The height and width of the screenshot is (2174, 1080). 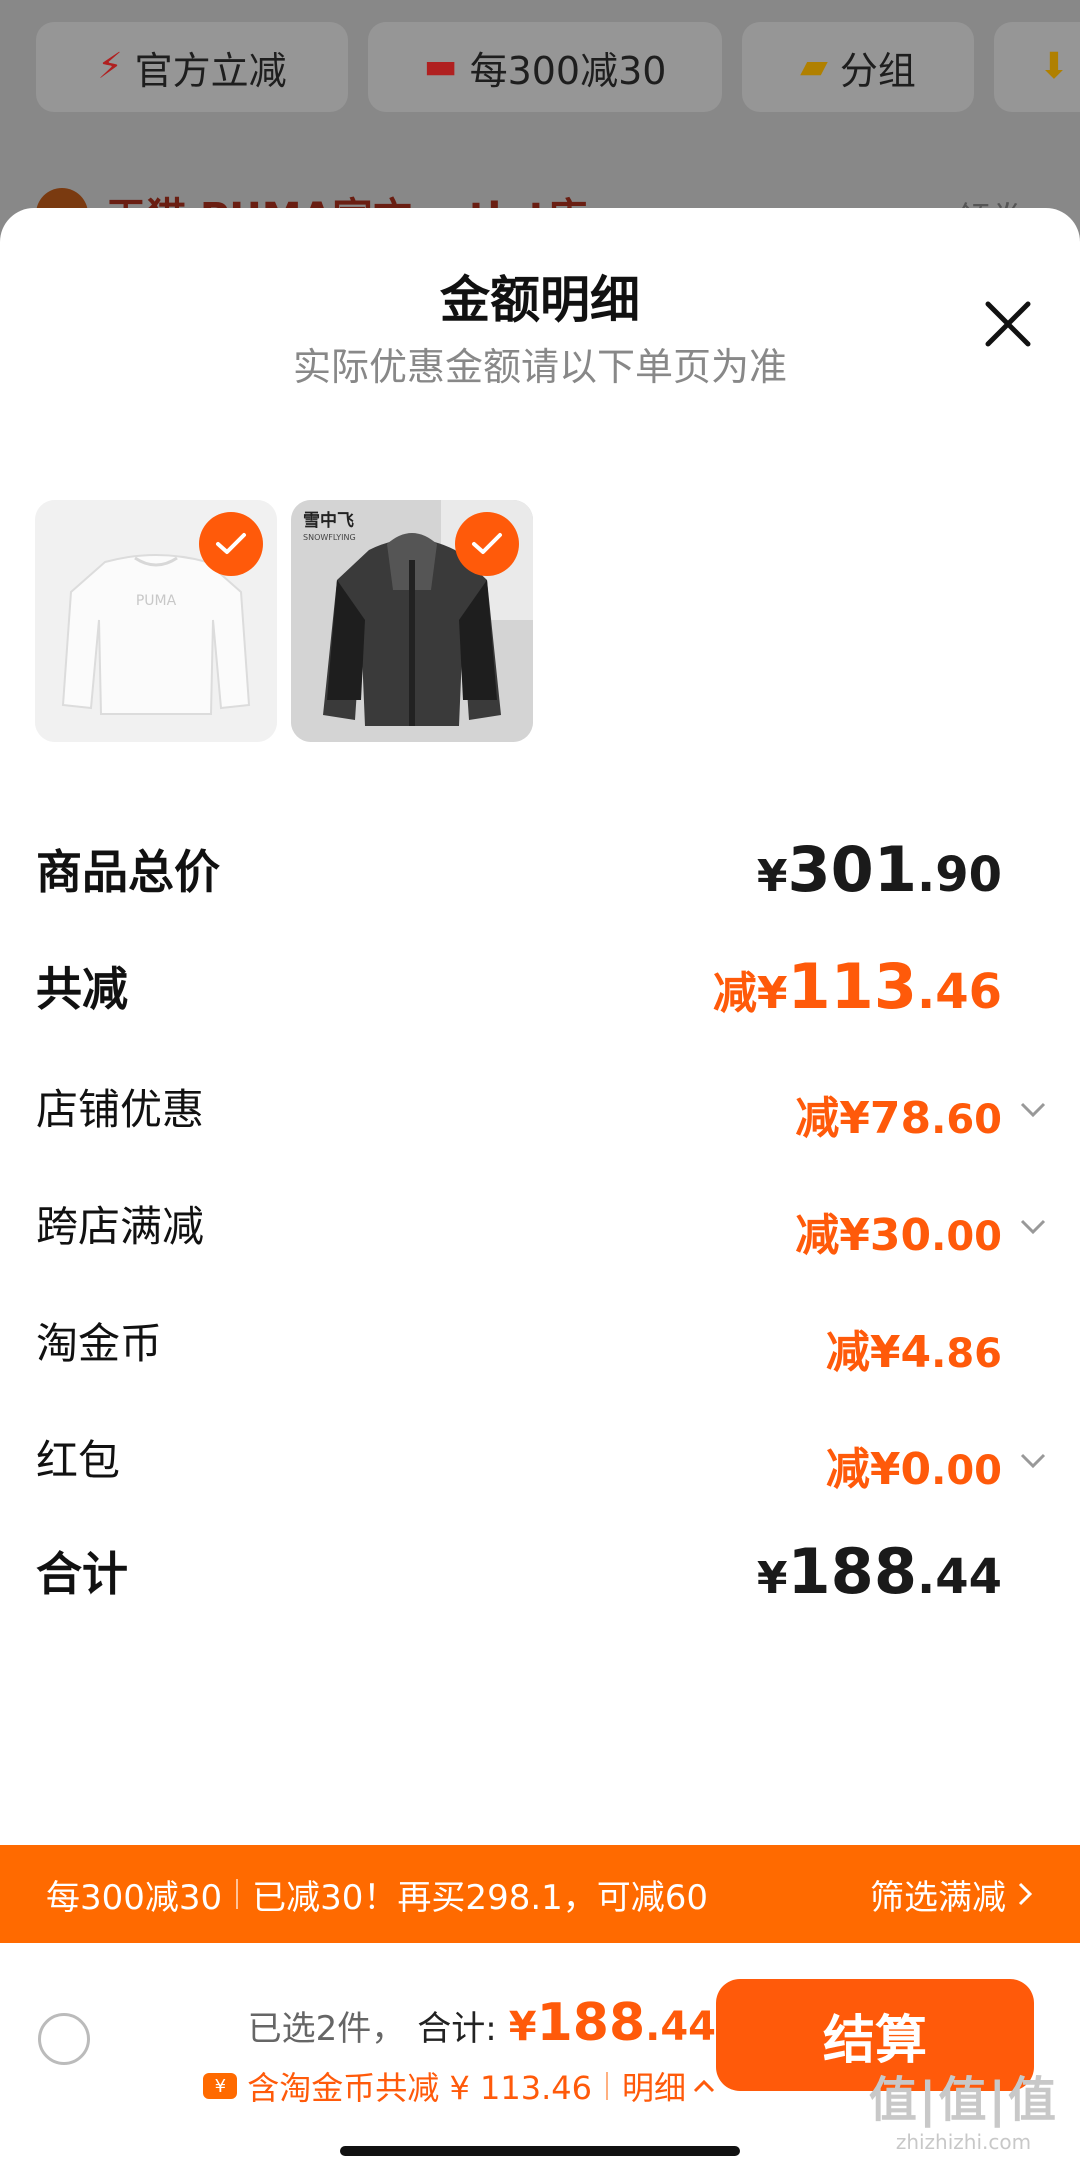 What do you see at coordinates (898, 1118) in the screenshot?
I see `row-value: 减¥78.60` at bounding box center [898, 1118].